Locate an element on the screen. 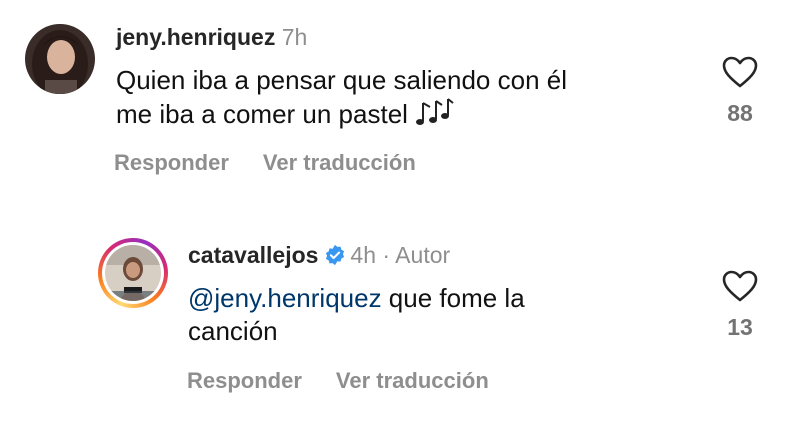 The width and height of the screenshot is (800, 421). story-ring is located at coordinates (133, 273).